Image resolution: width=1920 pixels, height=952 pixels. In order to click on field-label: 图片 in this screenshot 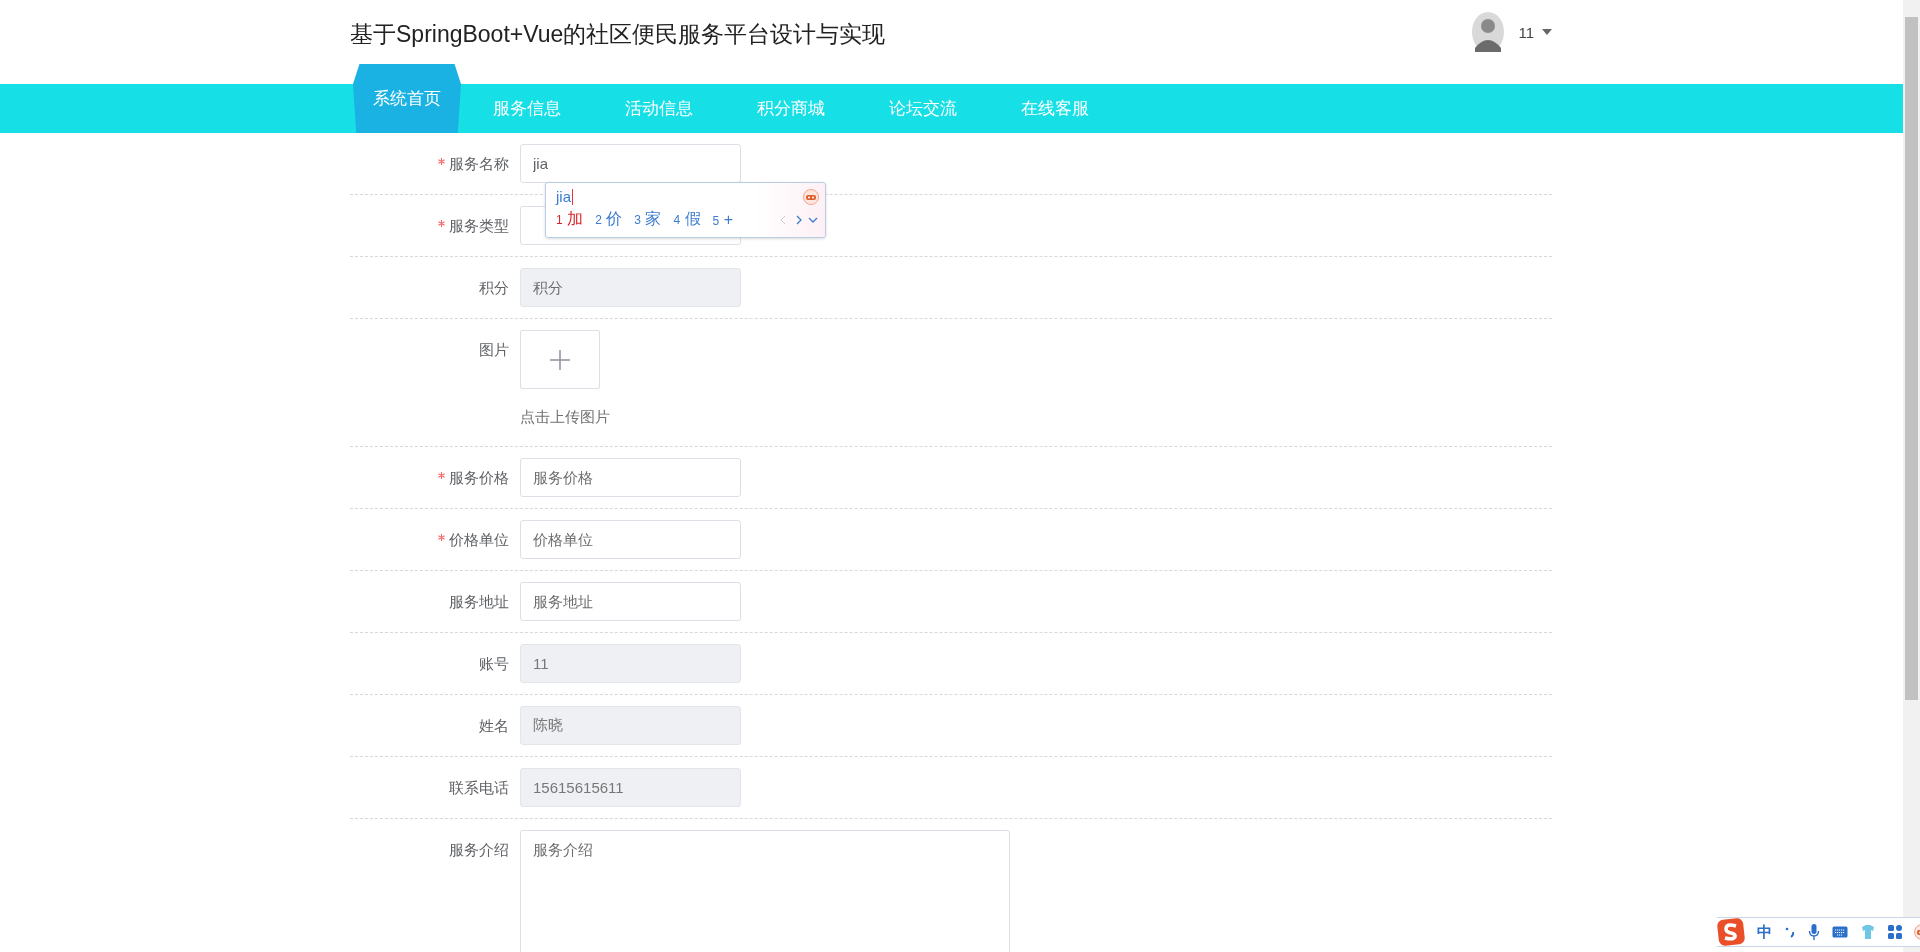, I will do `click(494, 349)`.